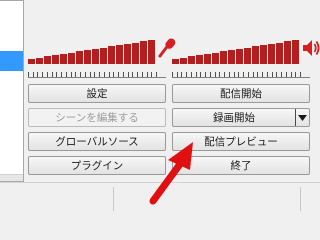 This screenshot has width=320, height=240. Describe the element at coordinates (241, 74) in the screenshot. I see `desktop-audio-meter-scale` at that location.